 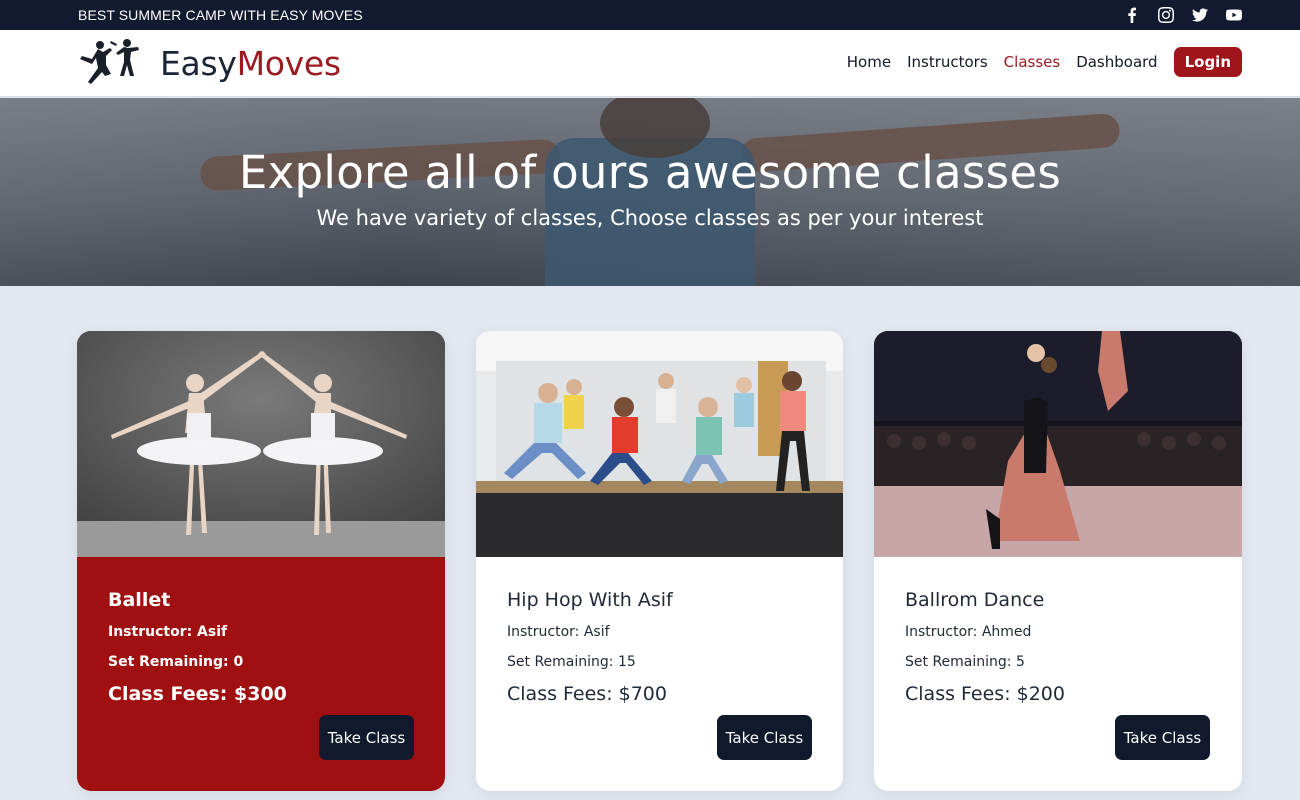 I want to click on instagram-icon, so click(x=1166, y=15).